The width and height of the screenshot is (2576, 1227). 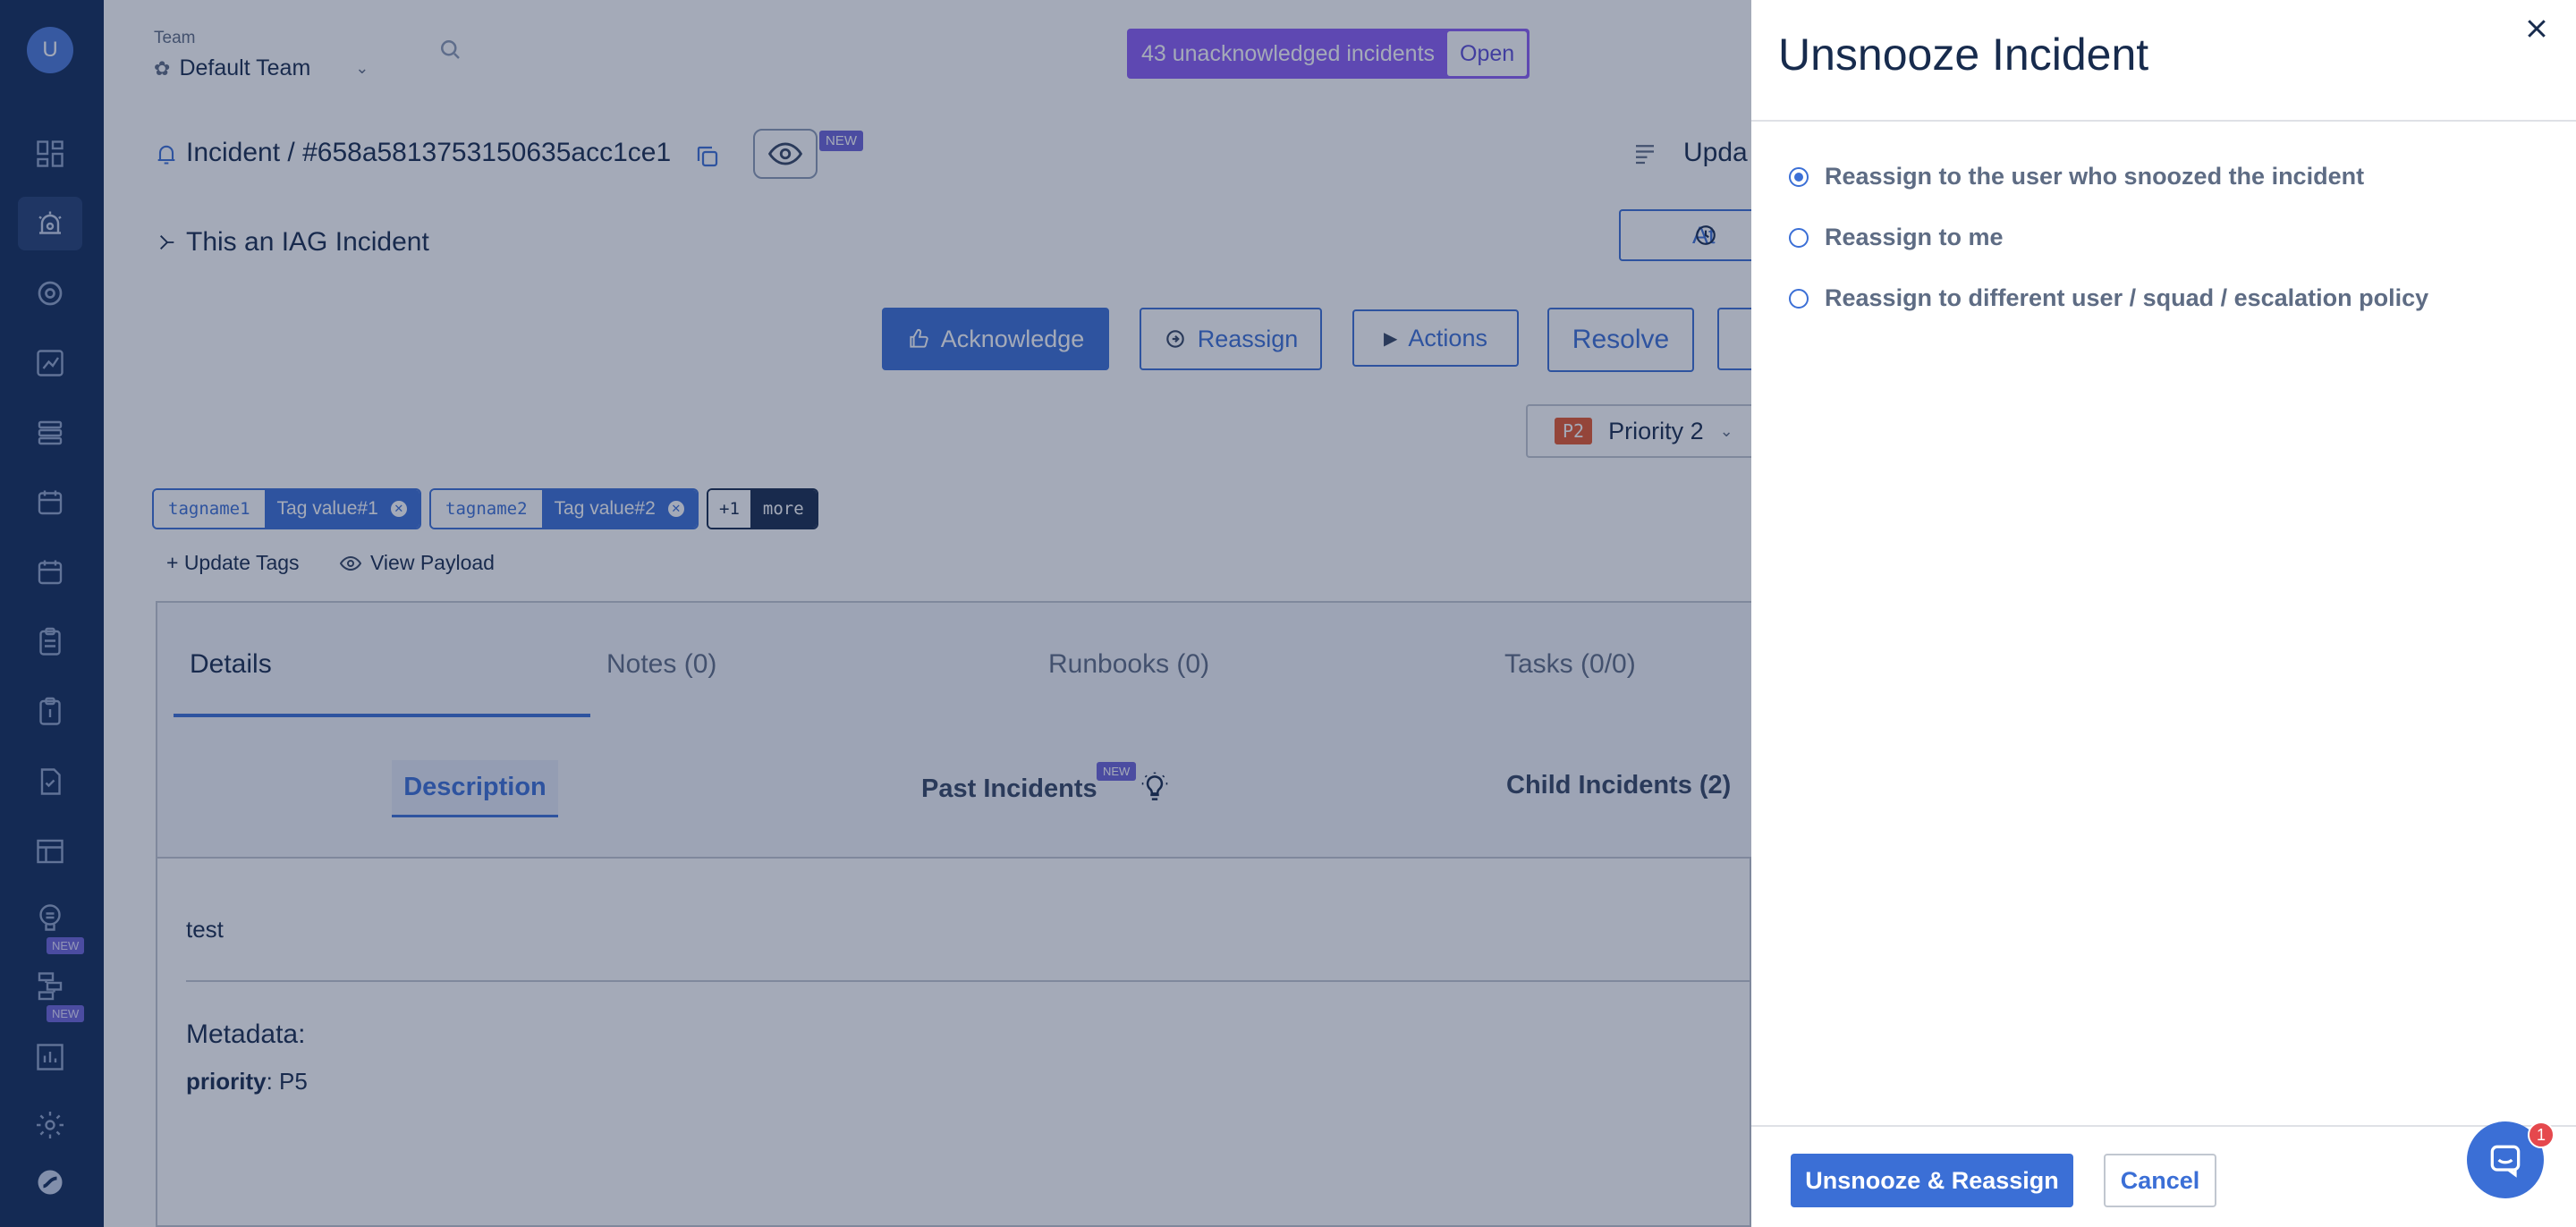 What do you see at coordinates (2160, 1180) in the screenshot?
I see `cancel-button: Cancel` at bounding box center [2160, 1180].